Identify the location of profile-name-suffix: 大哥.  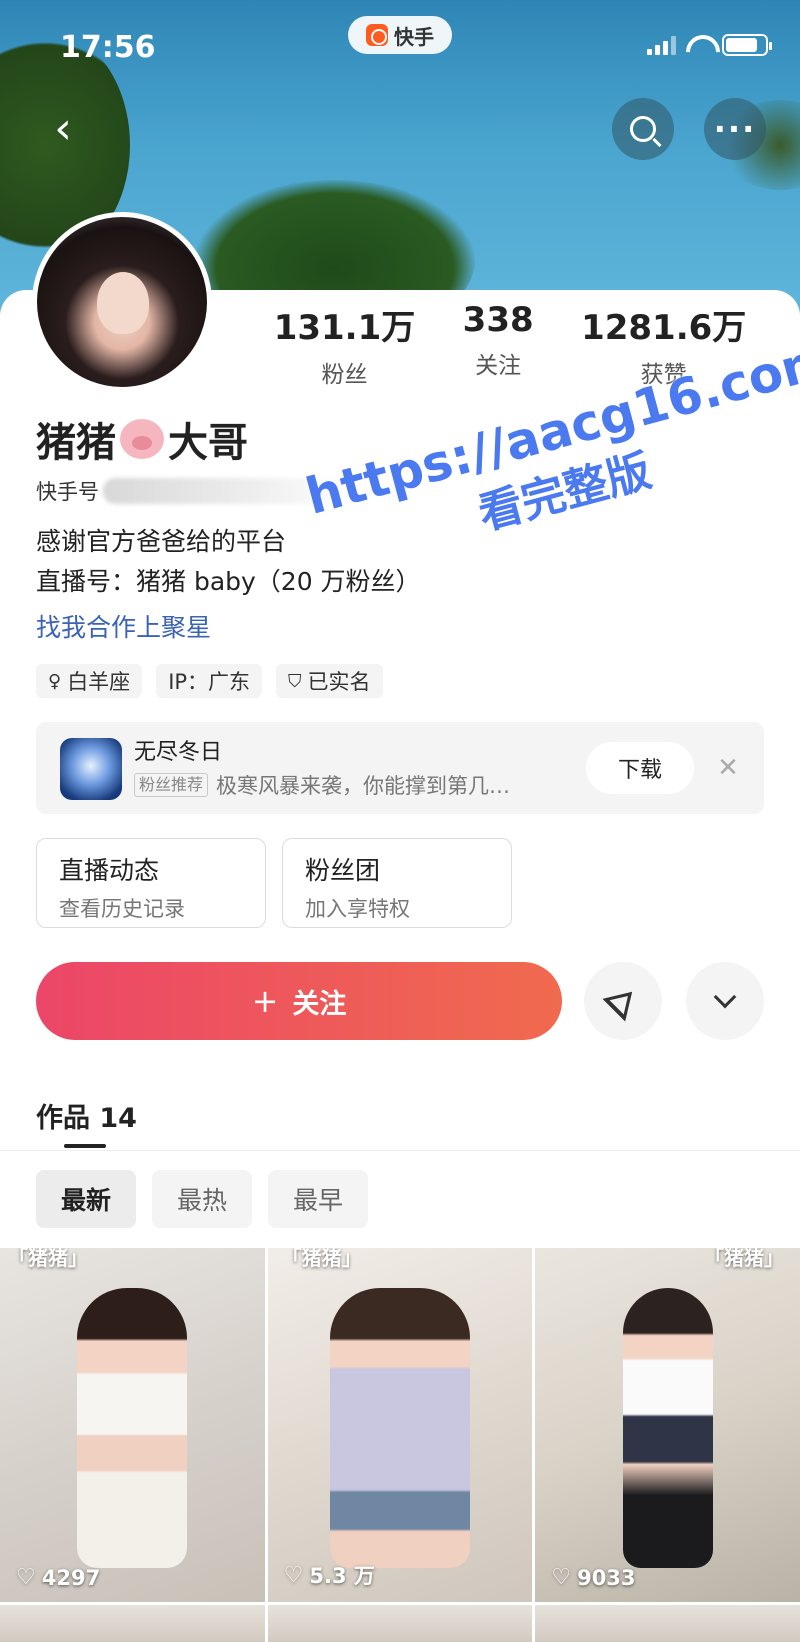
(208, 443).